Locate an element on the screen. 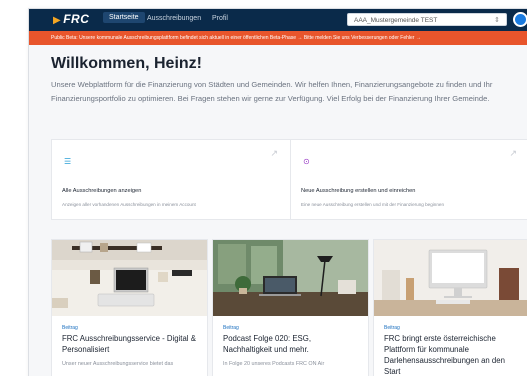 The width and height of the screenshot is (527, 376). chevron-updown-icon: ⇕ is located at coordinates (497, 20).